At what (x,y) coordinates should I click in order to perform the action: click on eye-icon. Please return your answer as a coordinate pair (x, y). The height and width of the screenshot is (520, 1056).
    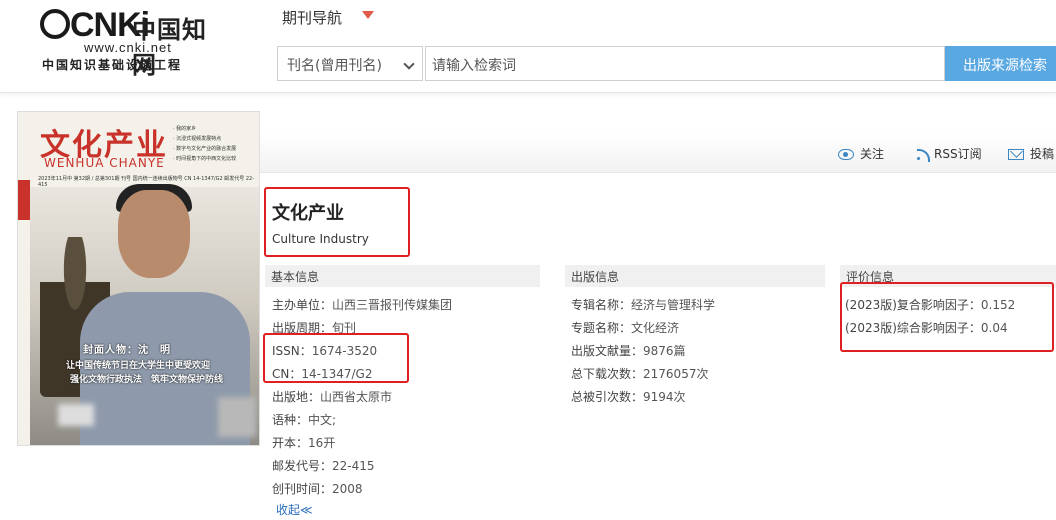
    Looking at the image, I should click on (846, 154).